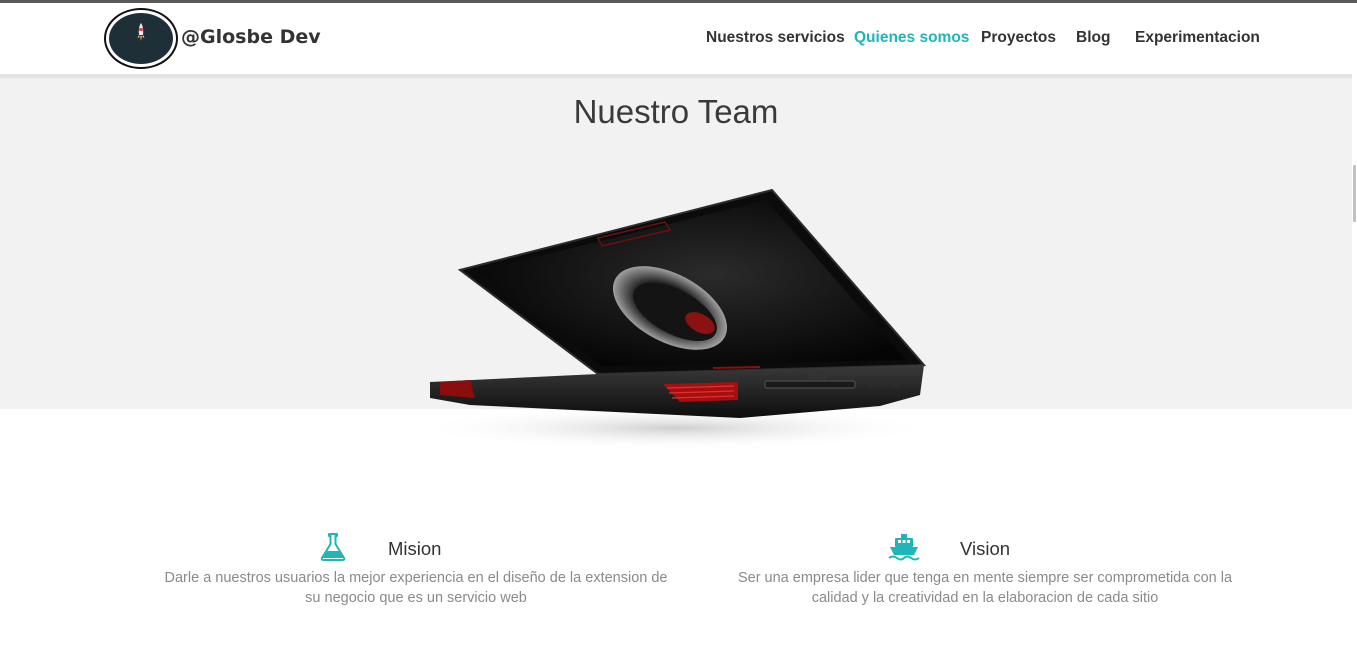 This screenshot has width=1357, height=654. Describe the element at coordinates (904, 547) in the screenshot. I see `ship-icon` at that location.